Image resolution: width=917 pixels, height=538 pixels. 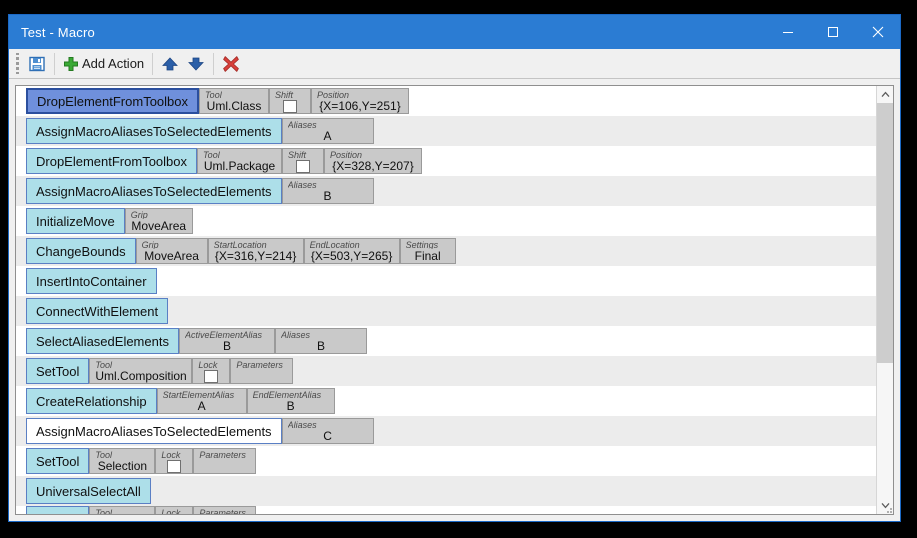 I want to click on action-name-button: UniversalSelectAll, so click(x=88, y=491).